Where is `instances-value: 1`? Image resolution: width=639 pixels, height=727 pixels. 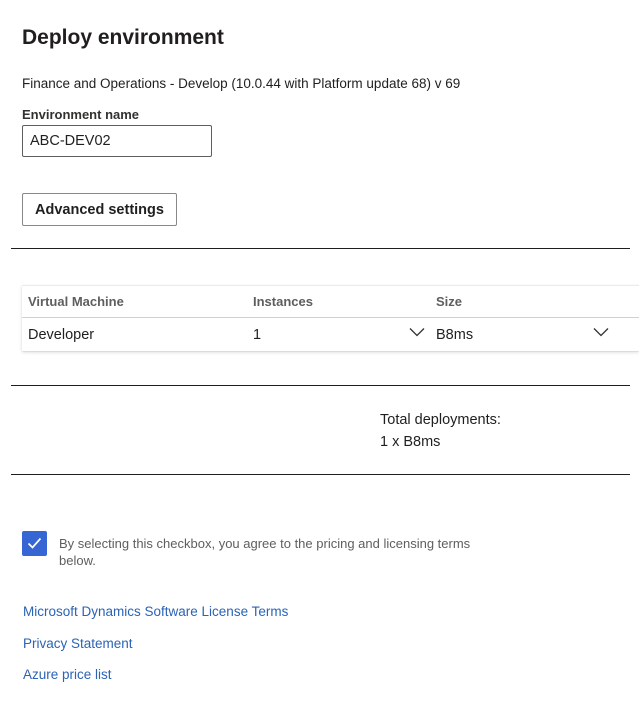 instances-value: 1 is located at coordinates (257, 335).